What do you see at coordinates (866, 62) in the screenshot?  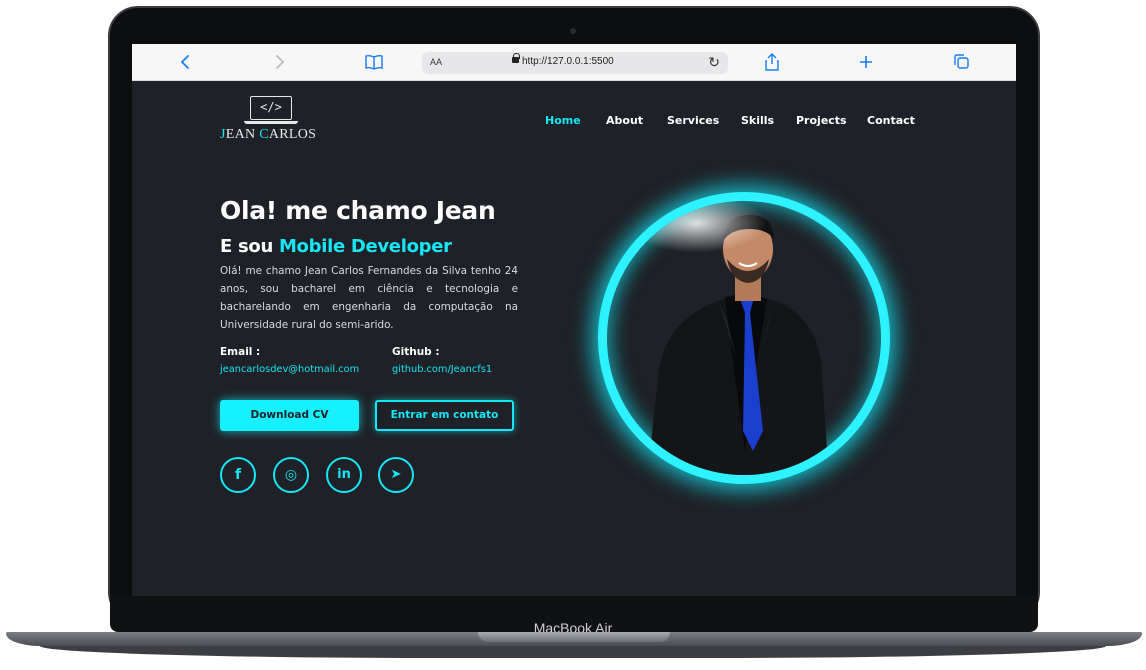 I see `new-tab-icon` at bounding box center [866, 62].